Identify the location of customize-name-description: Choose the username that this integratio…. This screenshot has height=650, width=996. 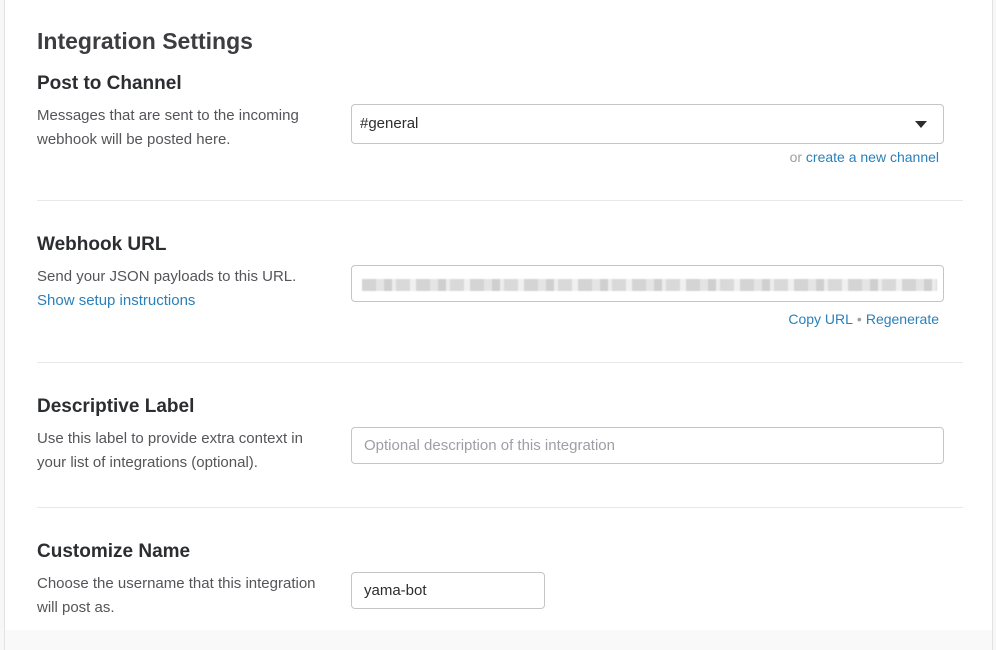
(176, 595).